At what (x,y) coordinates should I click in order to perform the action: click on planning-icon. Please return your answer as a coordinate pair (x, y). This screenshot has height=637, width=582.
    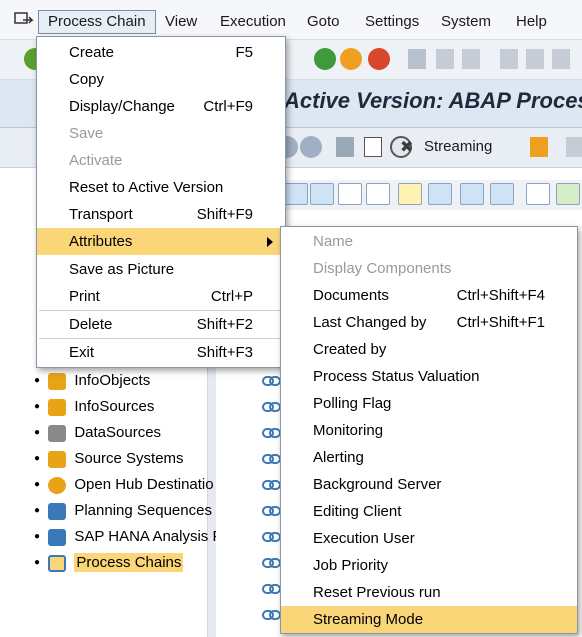
    Looking at the image, I should click on (57, 511).